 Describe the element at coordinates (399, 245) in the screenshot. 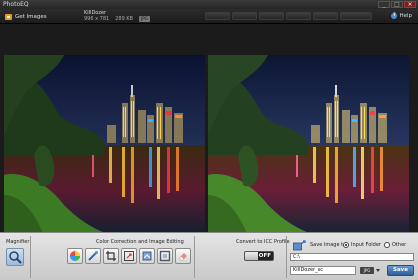

I see `other-label: Other` at that location.